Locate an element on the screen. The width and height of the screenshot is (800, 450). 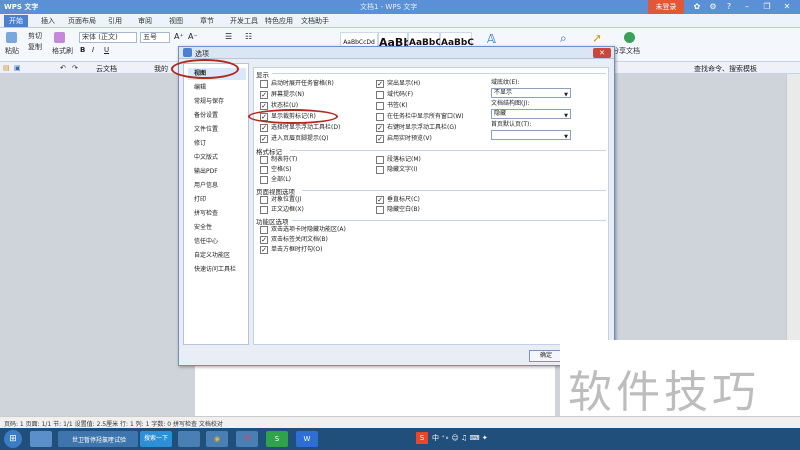
tab-doc-assistant: 文档助手 is located at coordinates (315, 21).